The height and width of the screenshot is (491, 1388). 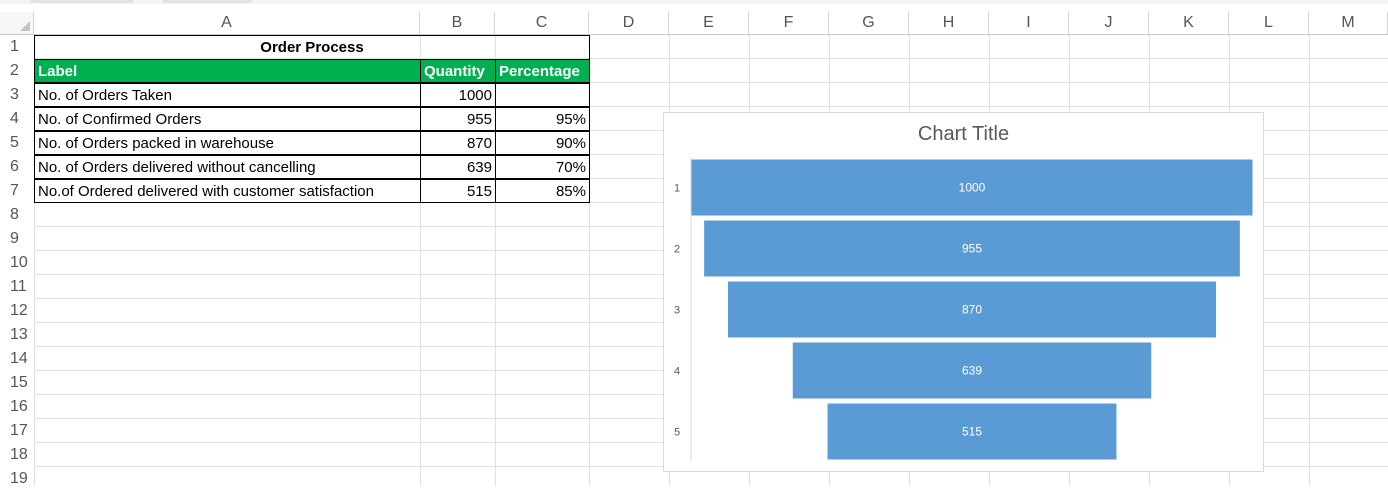 What do you see at coordinates (677, 311) in the screenshot?
I see `category-tick-label: 3` at bounding box center [677, 311].